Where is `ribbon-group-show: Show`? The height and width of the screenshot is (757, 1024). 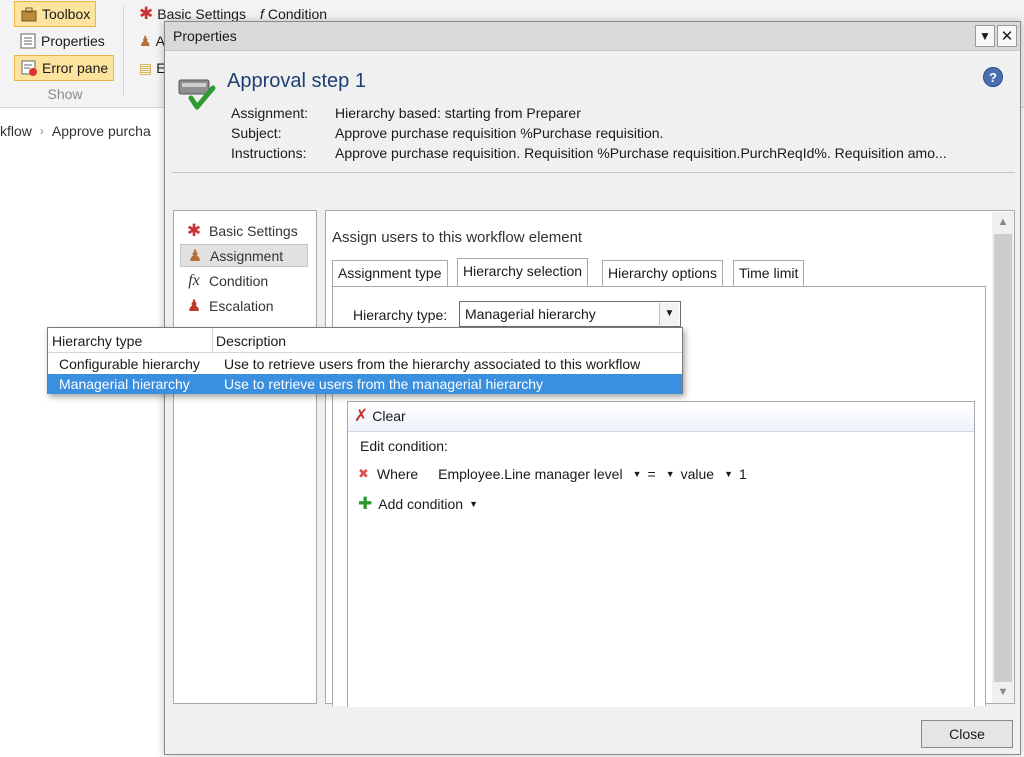
ribbon-group-show: Show is located at coordinates (65, 94).